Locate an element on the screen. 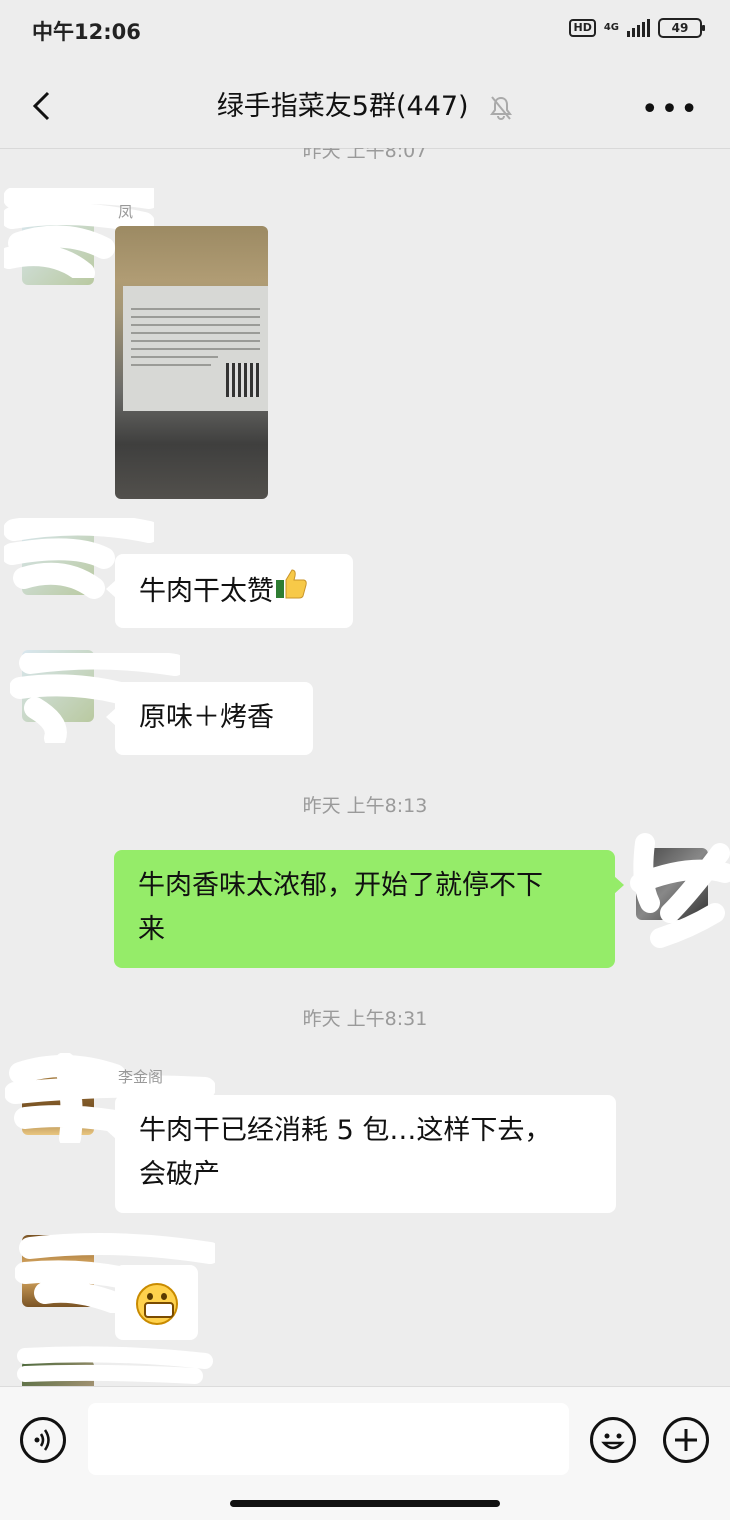  signal-icon is located at coordinates (638, 28).